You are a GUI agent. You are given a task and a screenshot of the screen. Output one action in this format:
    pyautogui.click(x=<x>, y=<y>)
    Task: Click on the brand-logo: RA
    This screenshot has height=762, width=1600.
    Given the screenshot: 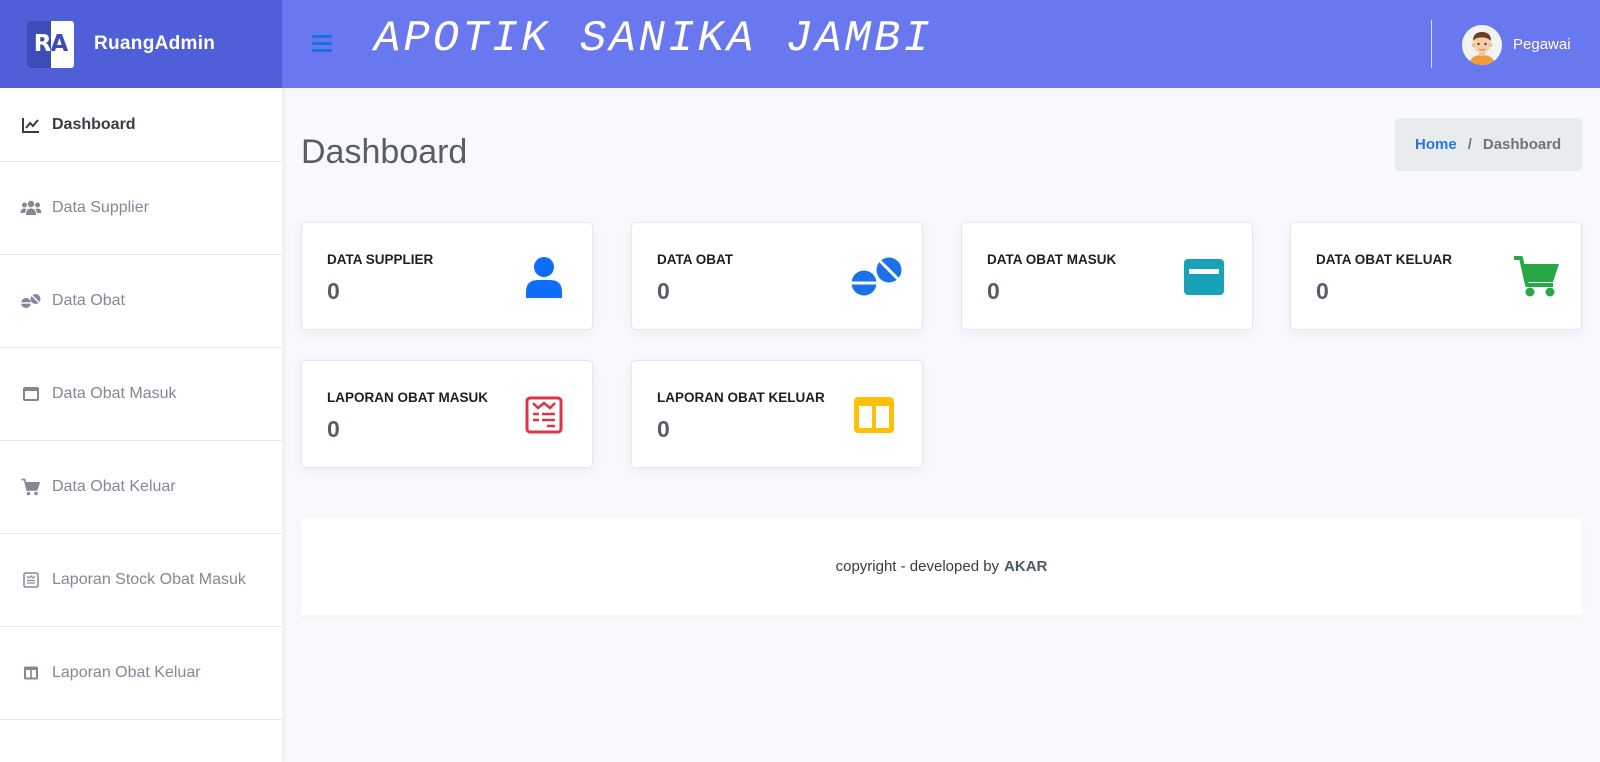 What is the action you would take?
    pyautogui.click(x=50, y=44)
    